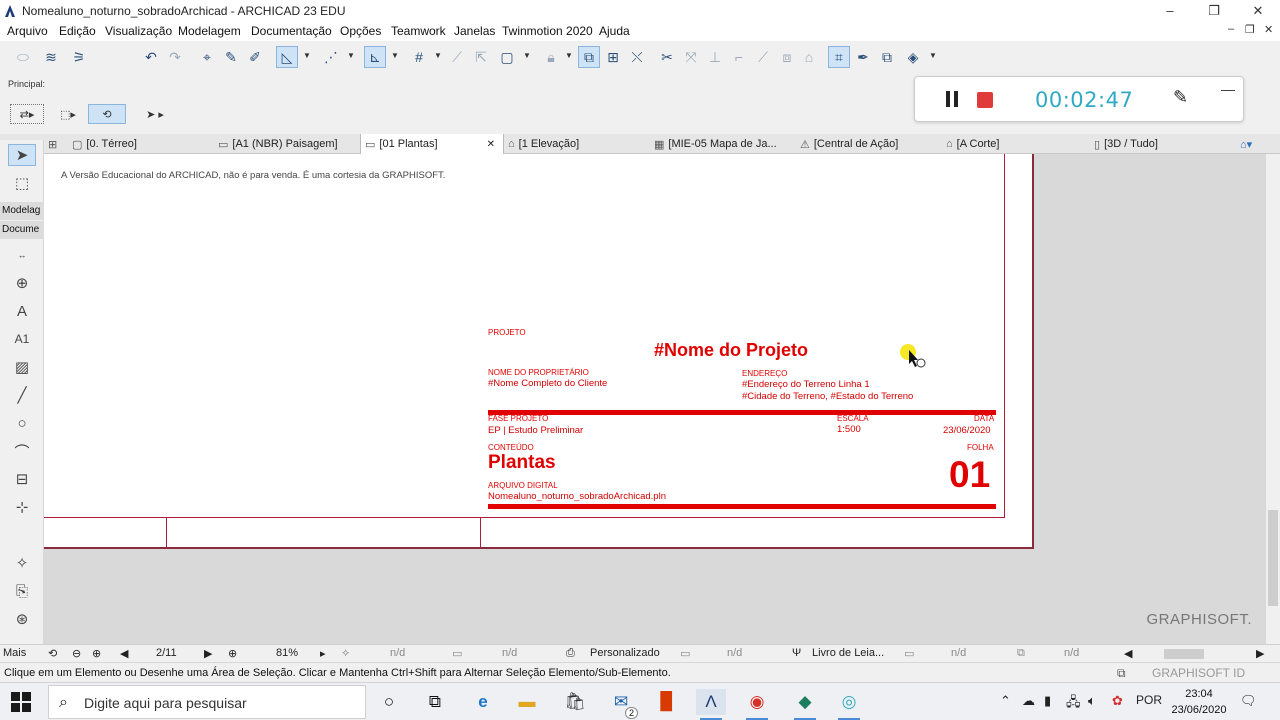  Describe the element at coordinates (491, 144) in the screenshot. I see `close-tab-icon: ✕` at that location.